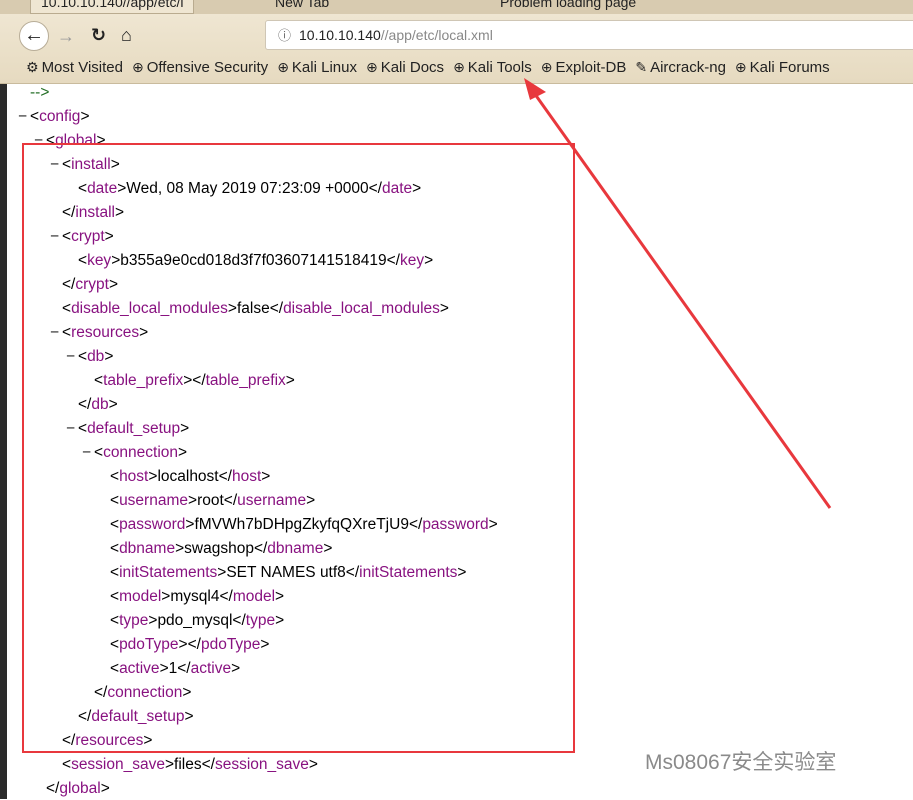 The width and height of the screenshot is (913, 800). I want to click on xml-line-install: − <install>, so click(85, 165).